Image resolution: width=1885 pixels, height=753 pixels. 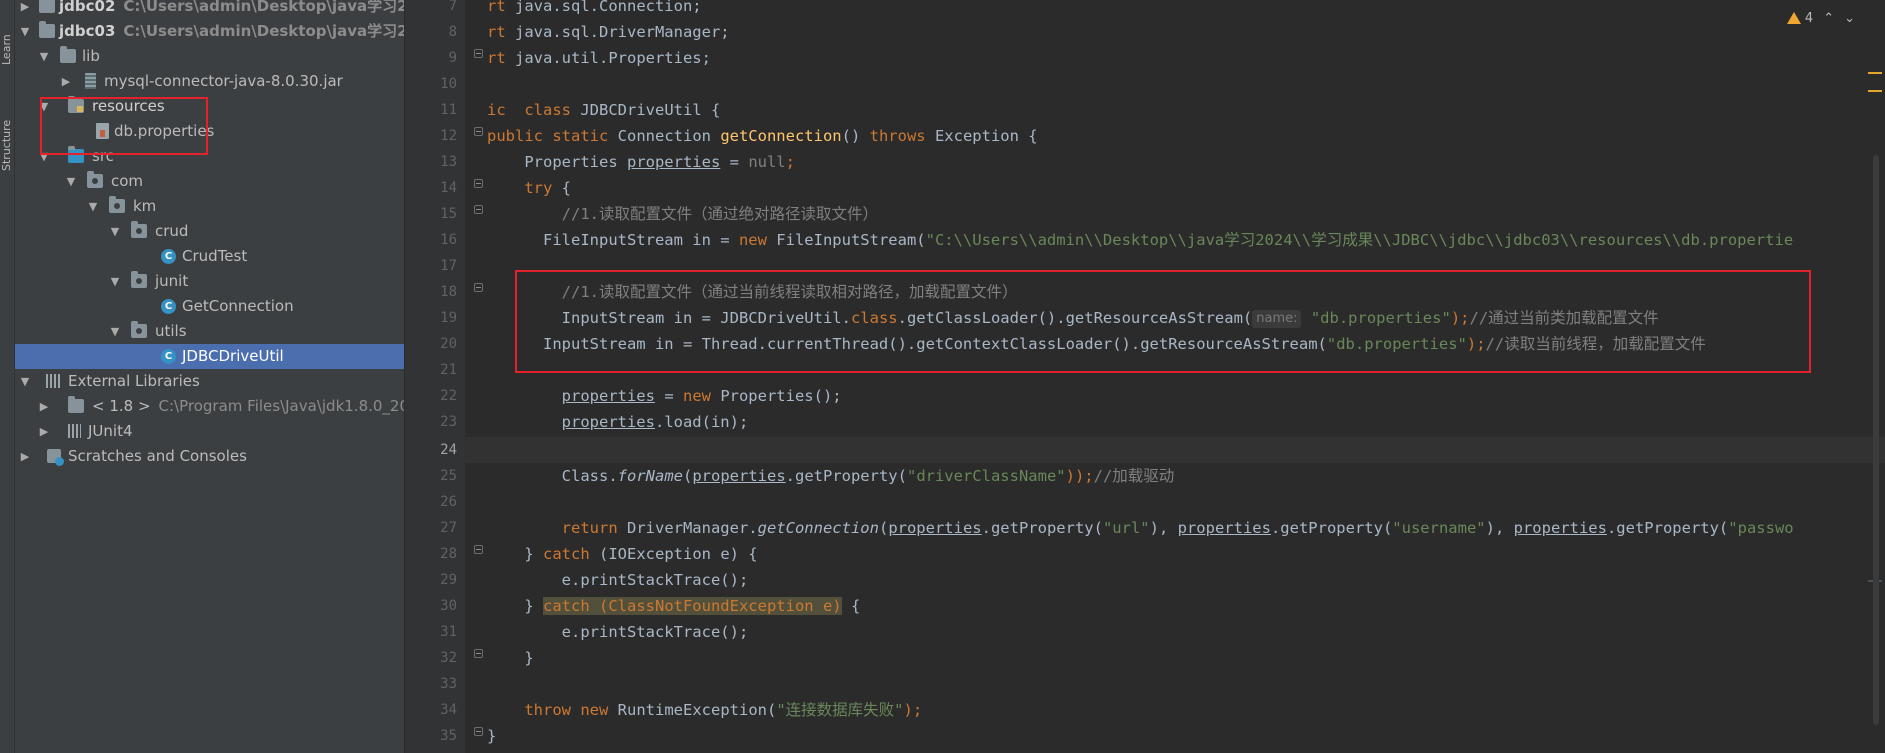 I want to click on token: //1.读取配置文件（通过绝对路径读取文件）, so click(x=682, y=214).